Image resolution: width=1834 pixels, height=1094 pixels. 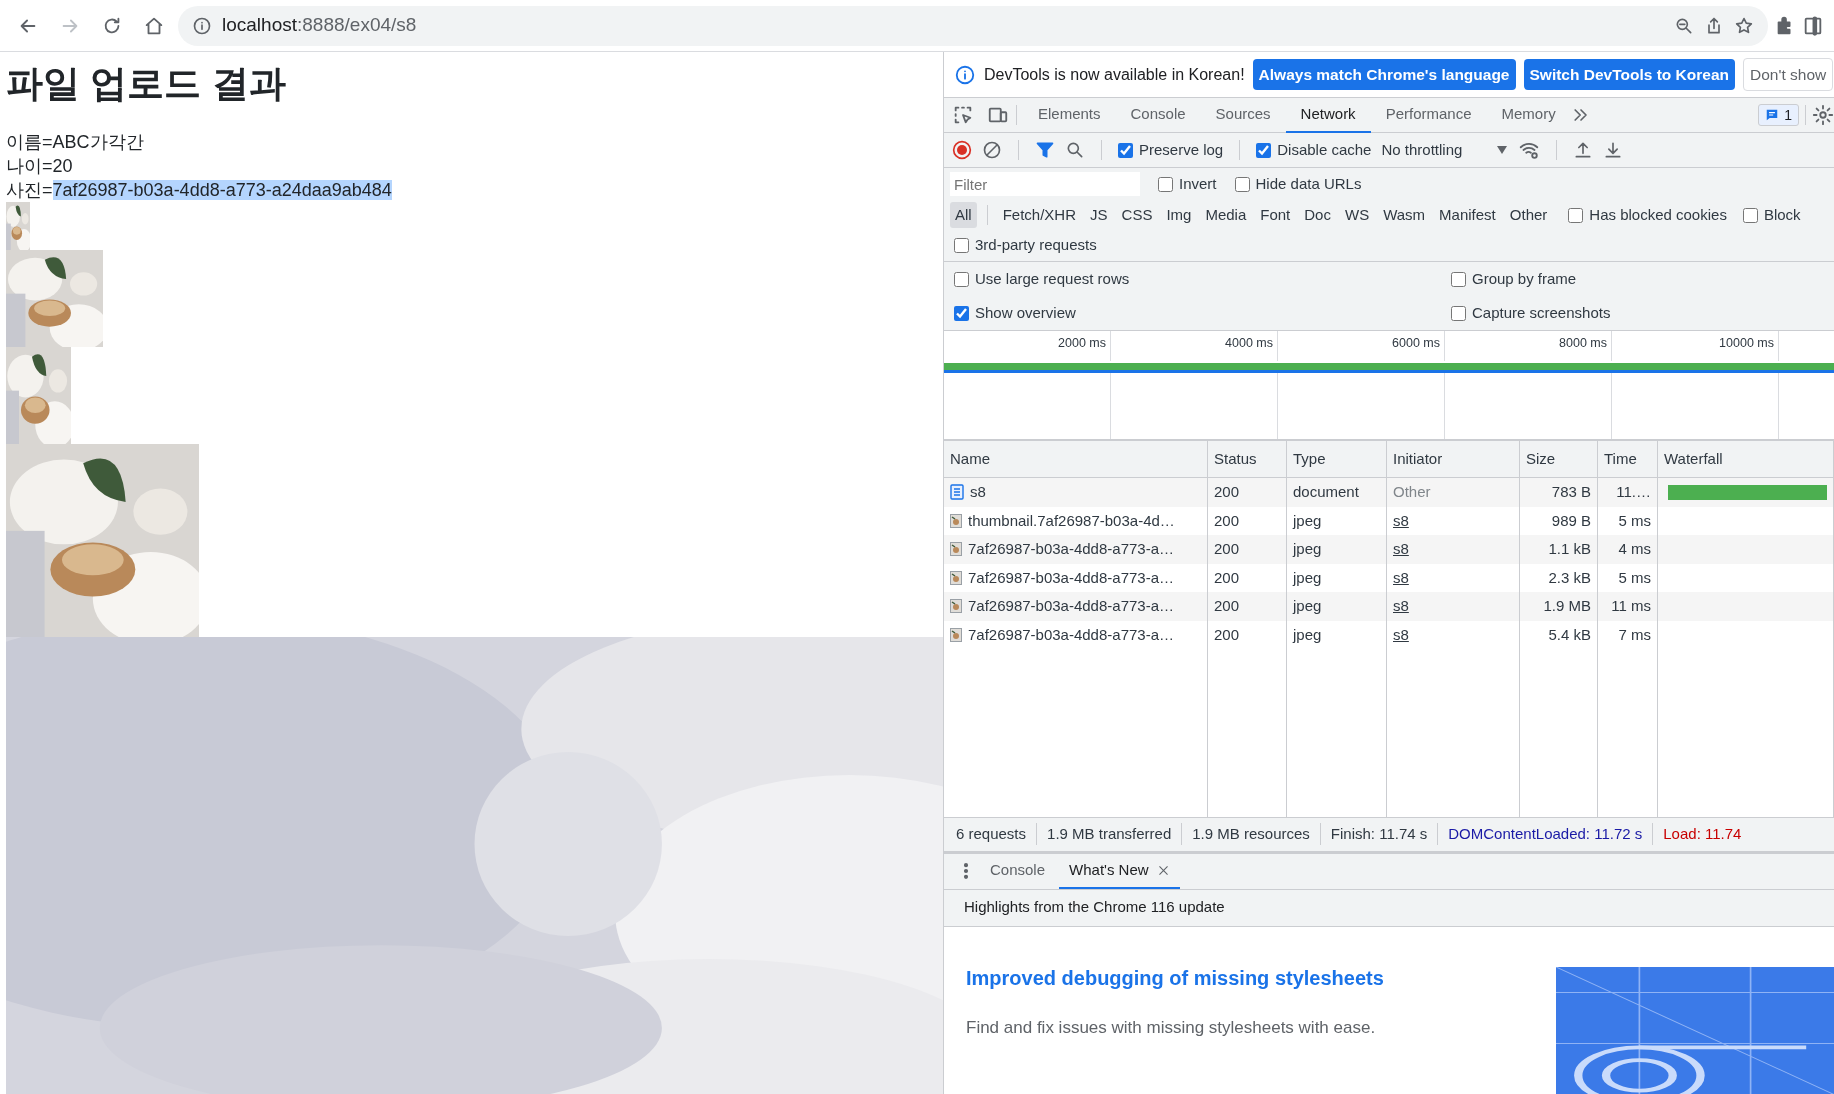 What do you see at coordinates (1428, 115) in the screenshot?
I see `panel-tab: Performance` at bounding box center [1428, 115].